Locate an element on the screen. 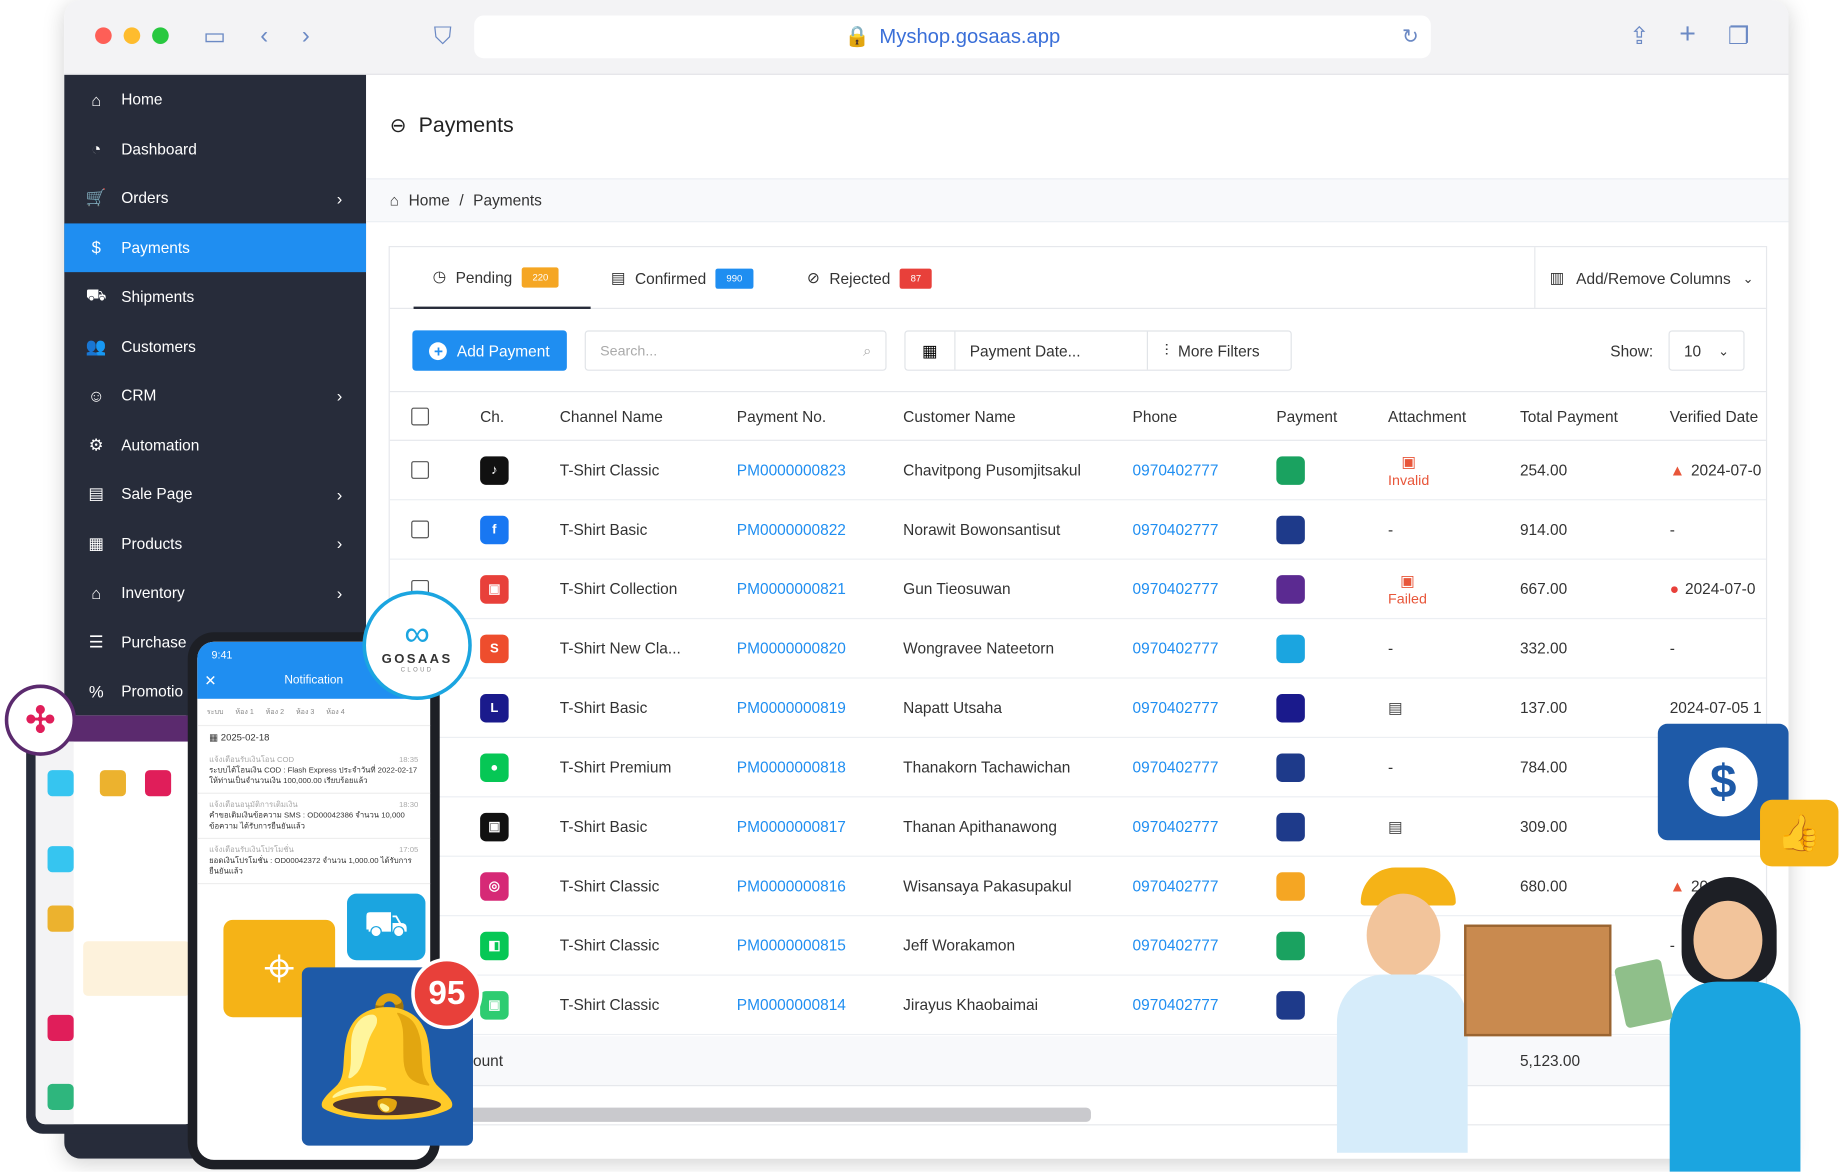 Image resolution: width=1842 pixels, height=1172 pixels. attachment-cell: ▣ Failed is located at coordinates (1407, 589).